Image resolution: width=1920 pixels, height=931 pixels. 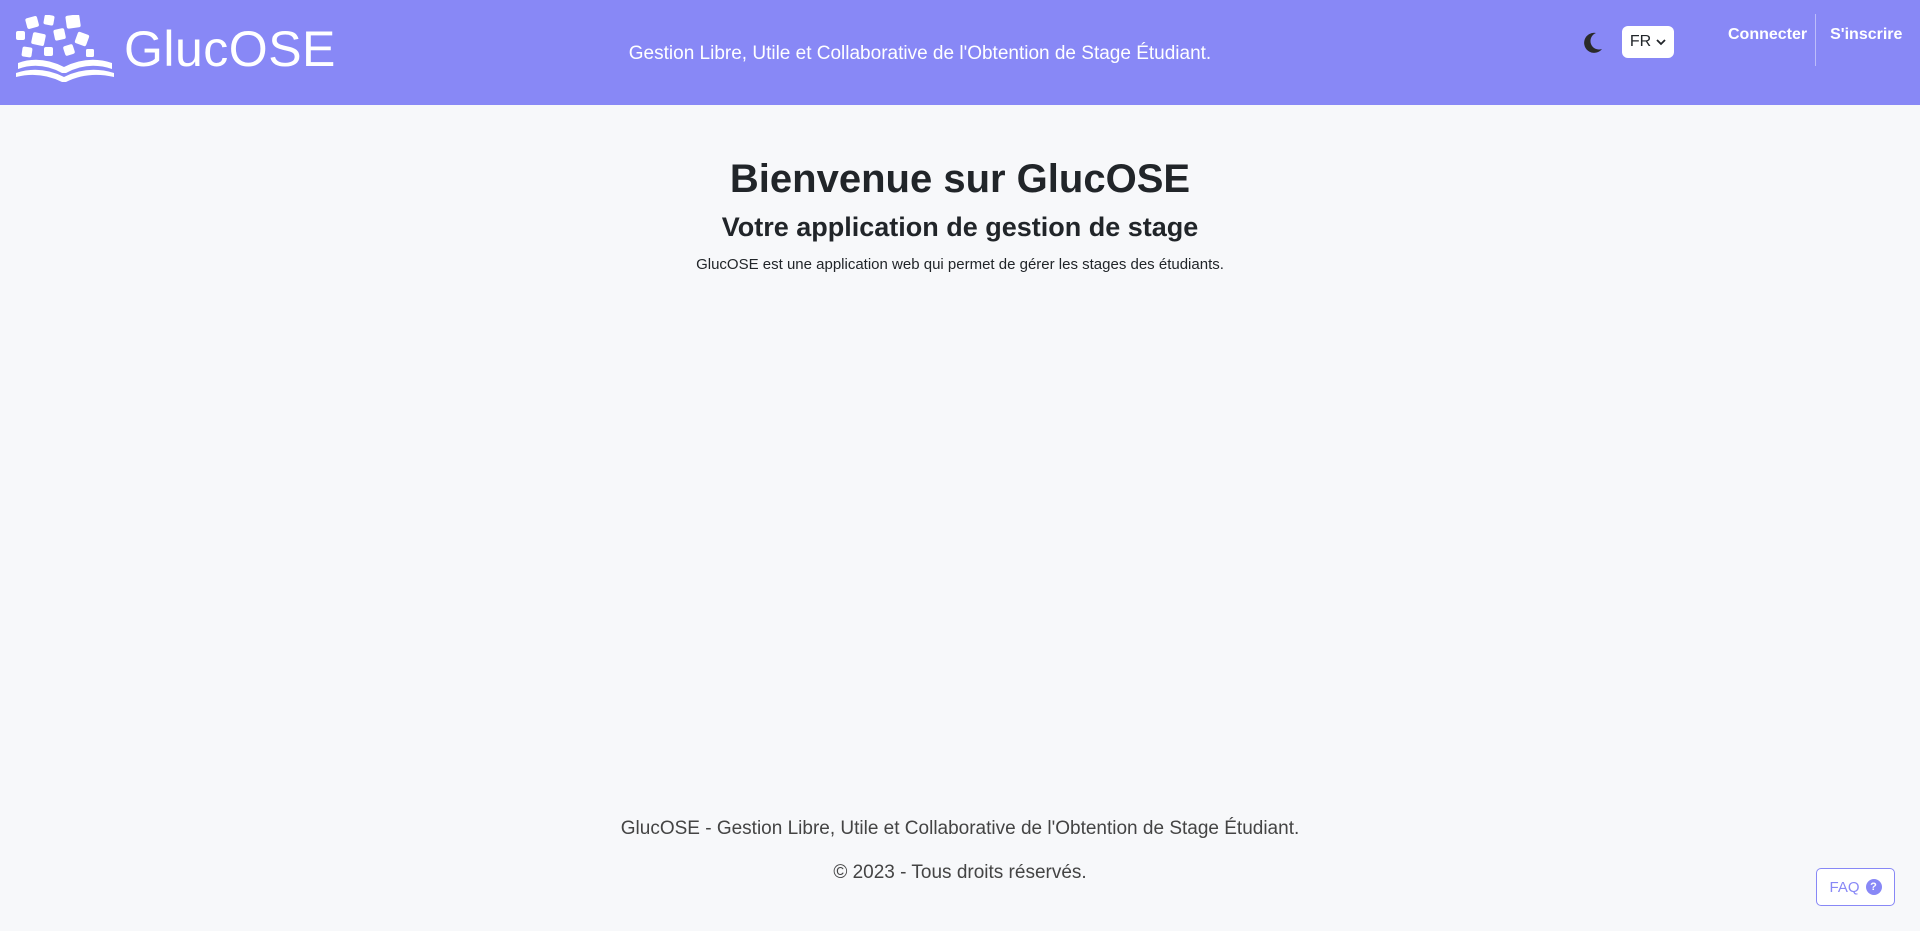 I want to click on page-subtitle: Votre application de gestion de stage, so click(x=960, y=227).